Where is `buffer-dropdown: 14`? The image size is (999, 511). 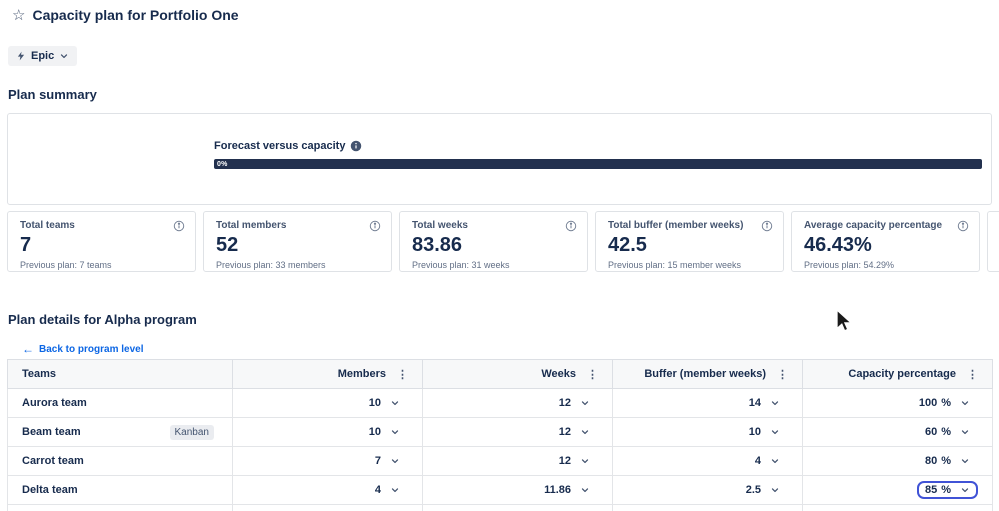 buffer-dropdown: 14 is located at coordinates (764, 403).